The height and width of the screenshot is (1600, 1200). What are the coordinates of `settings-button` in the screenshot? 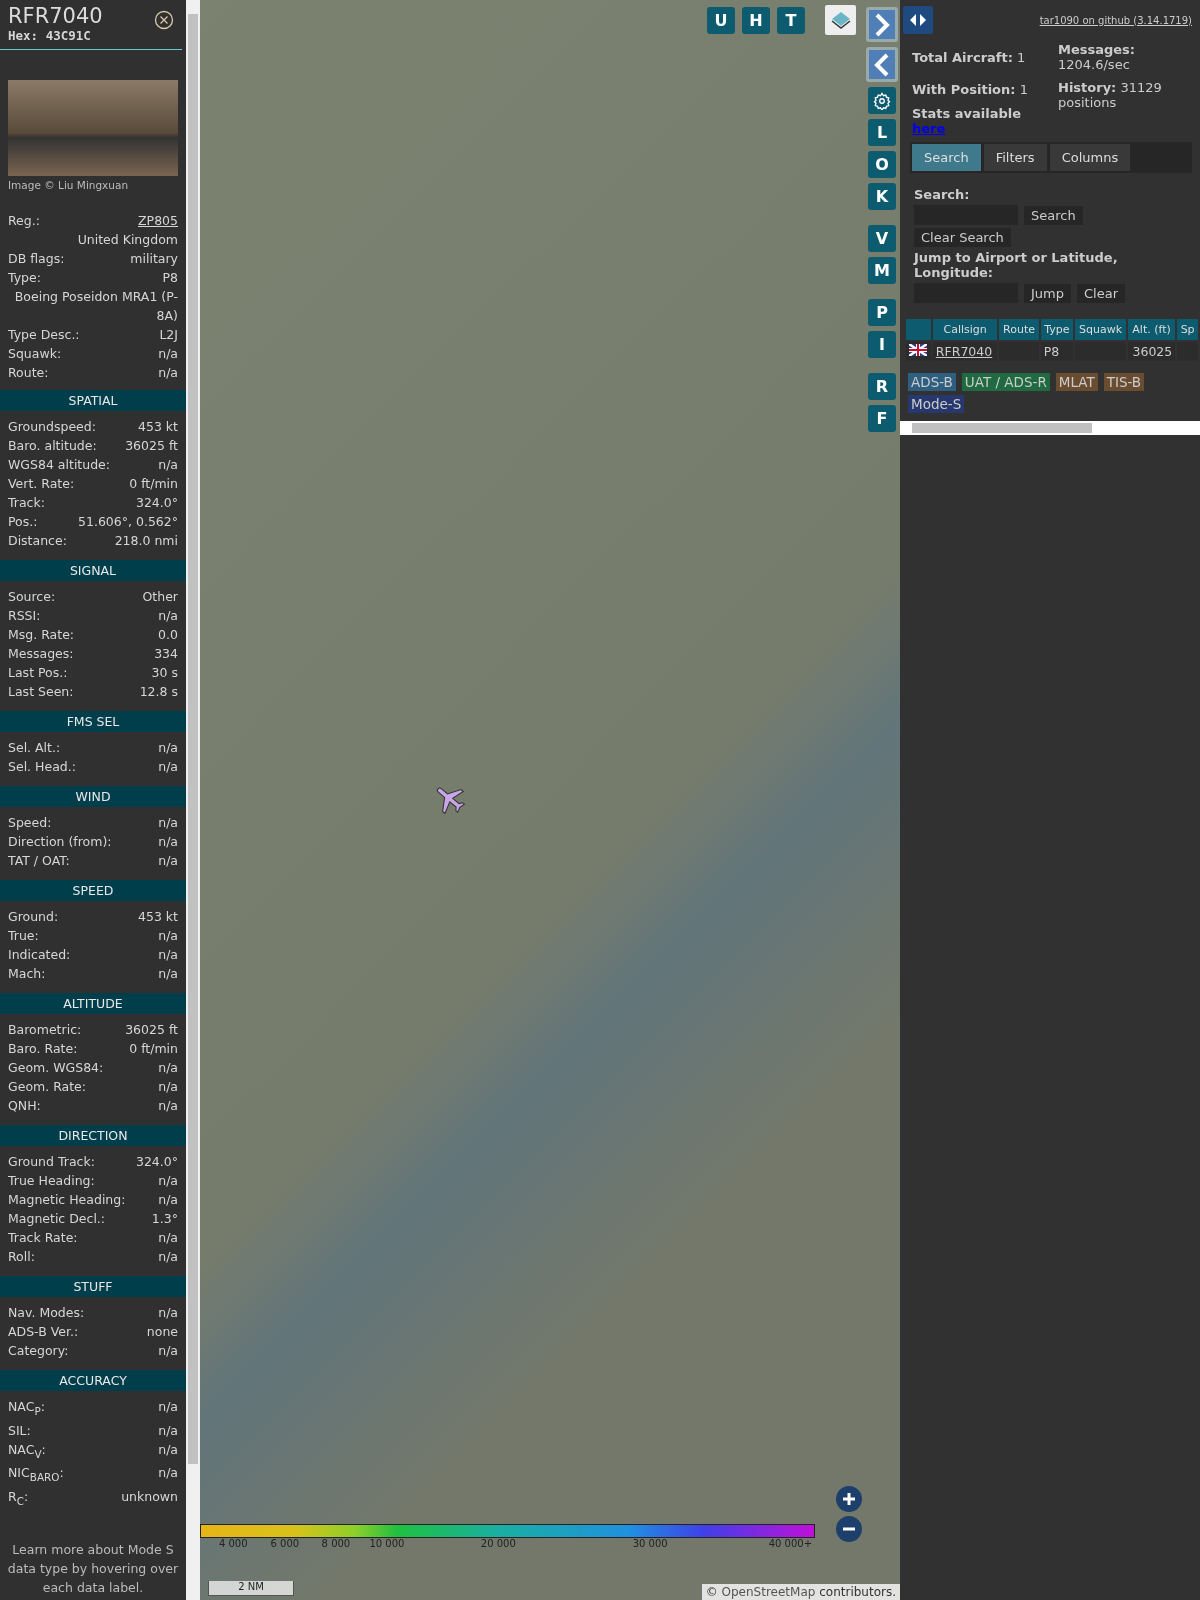 It's located at (882, 100).